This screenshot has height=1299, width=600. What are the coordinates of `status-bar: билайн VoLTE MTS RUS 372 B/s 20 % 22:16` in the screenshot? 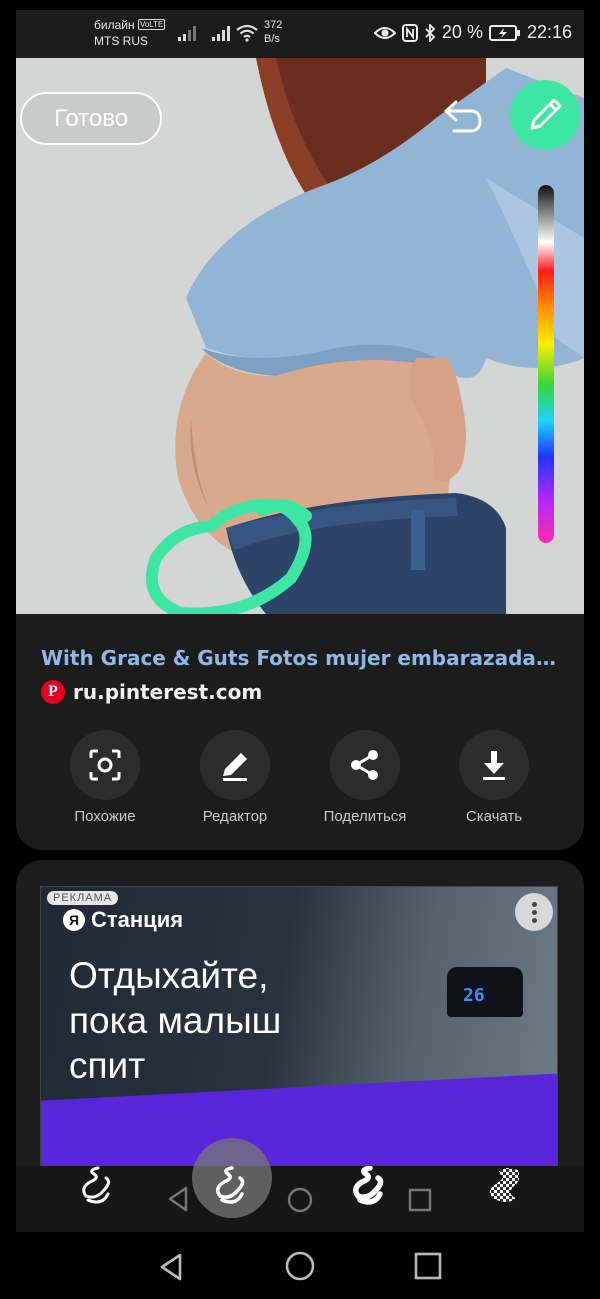 It's located at (300, 34).